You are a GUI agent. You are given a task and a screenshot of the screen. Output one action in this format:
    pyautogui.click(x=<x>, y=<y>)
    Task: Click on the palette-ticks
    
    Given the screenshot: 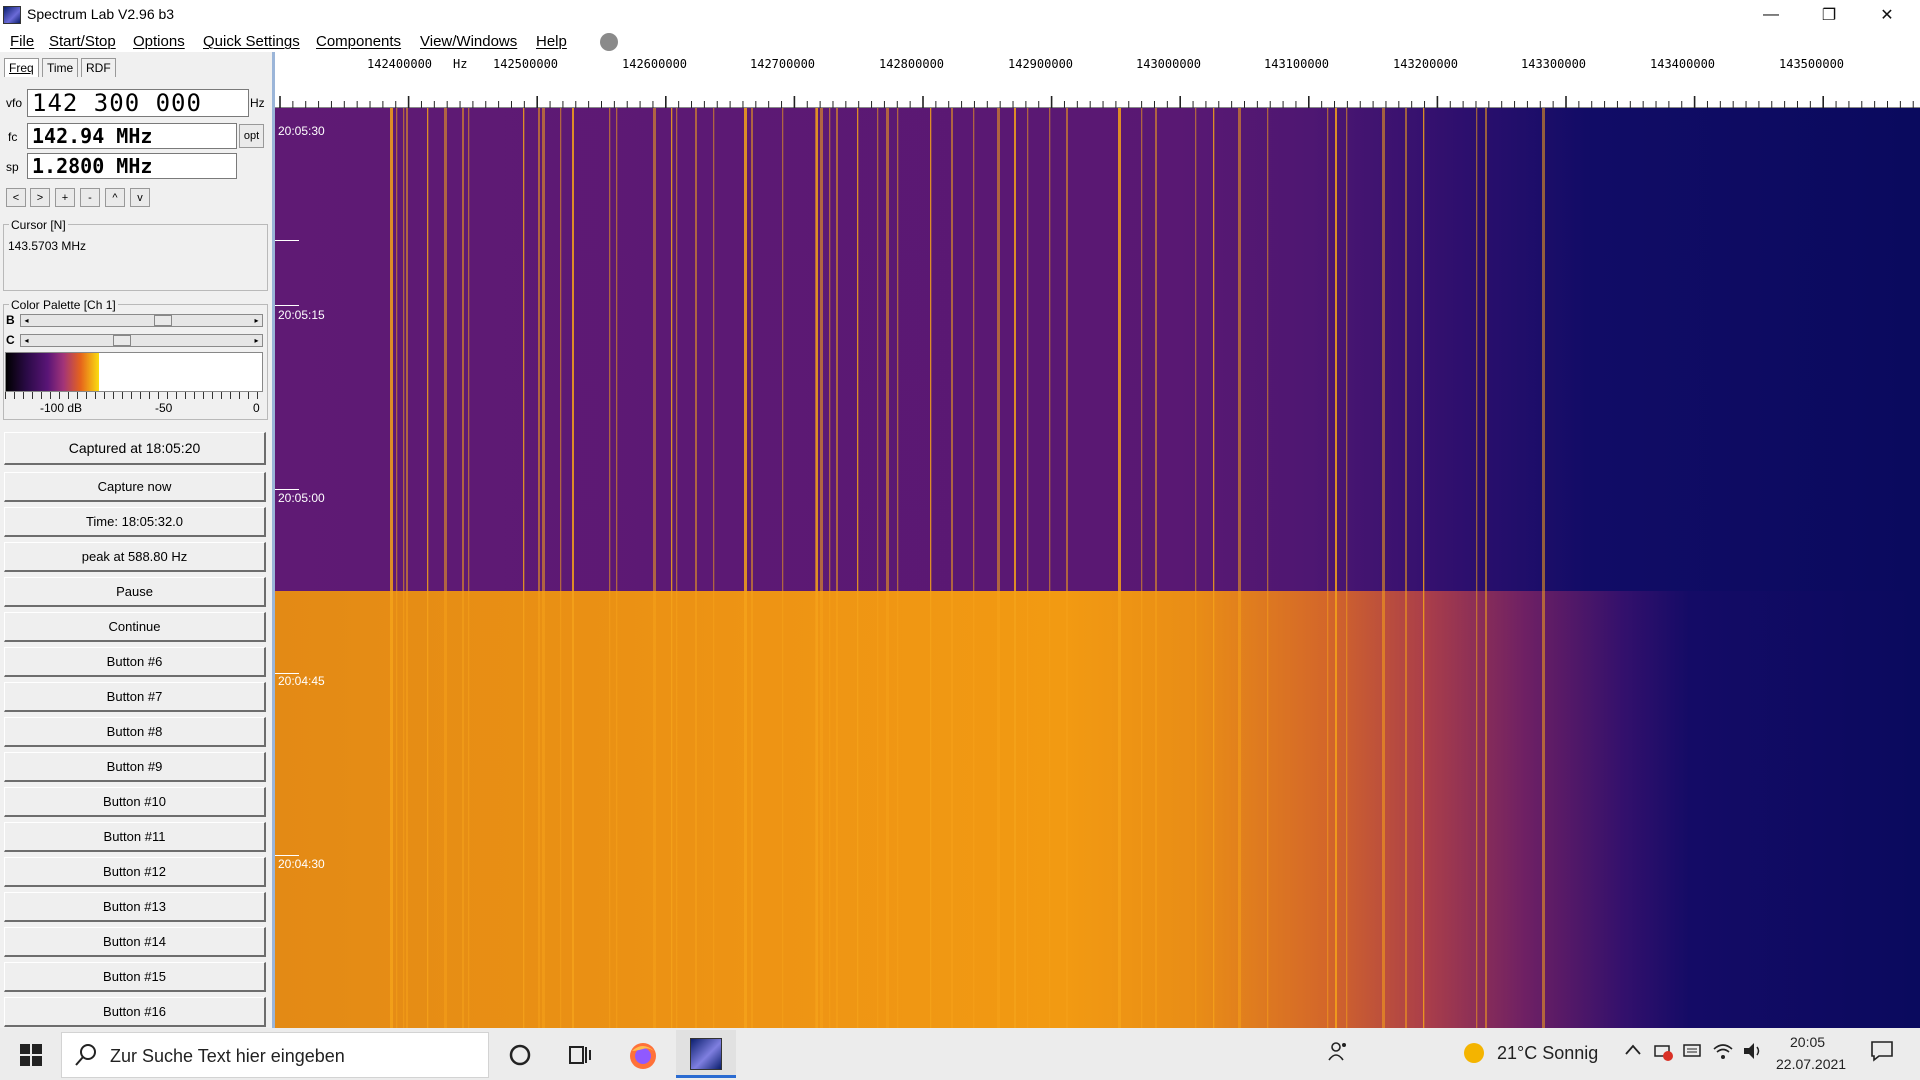 What is the action you would take?
    pyautogui.click(x=134, y=395)
    